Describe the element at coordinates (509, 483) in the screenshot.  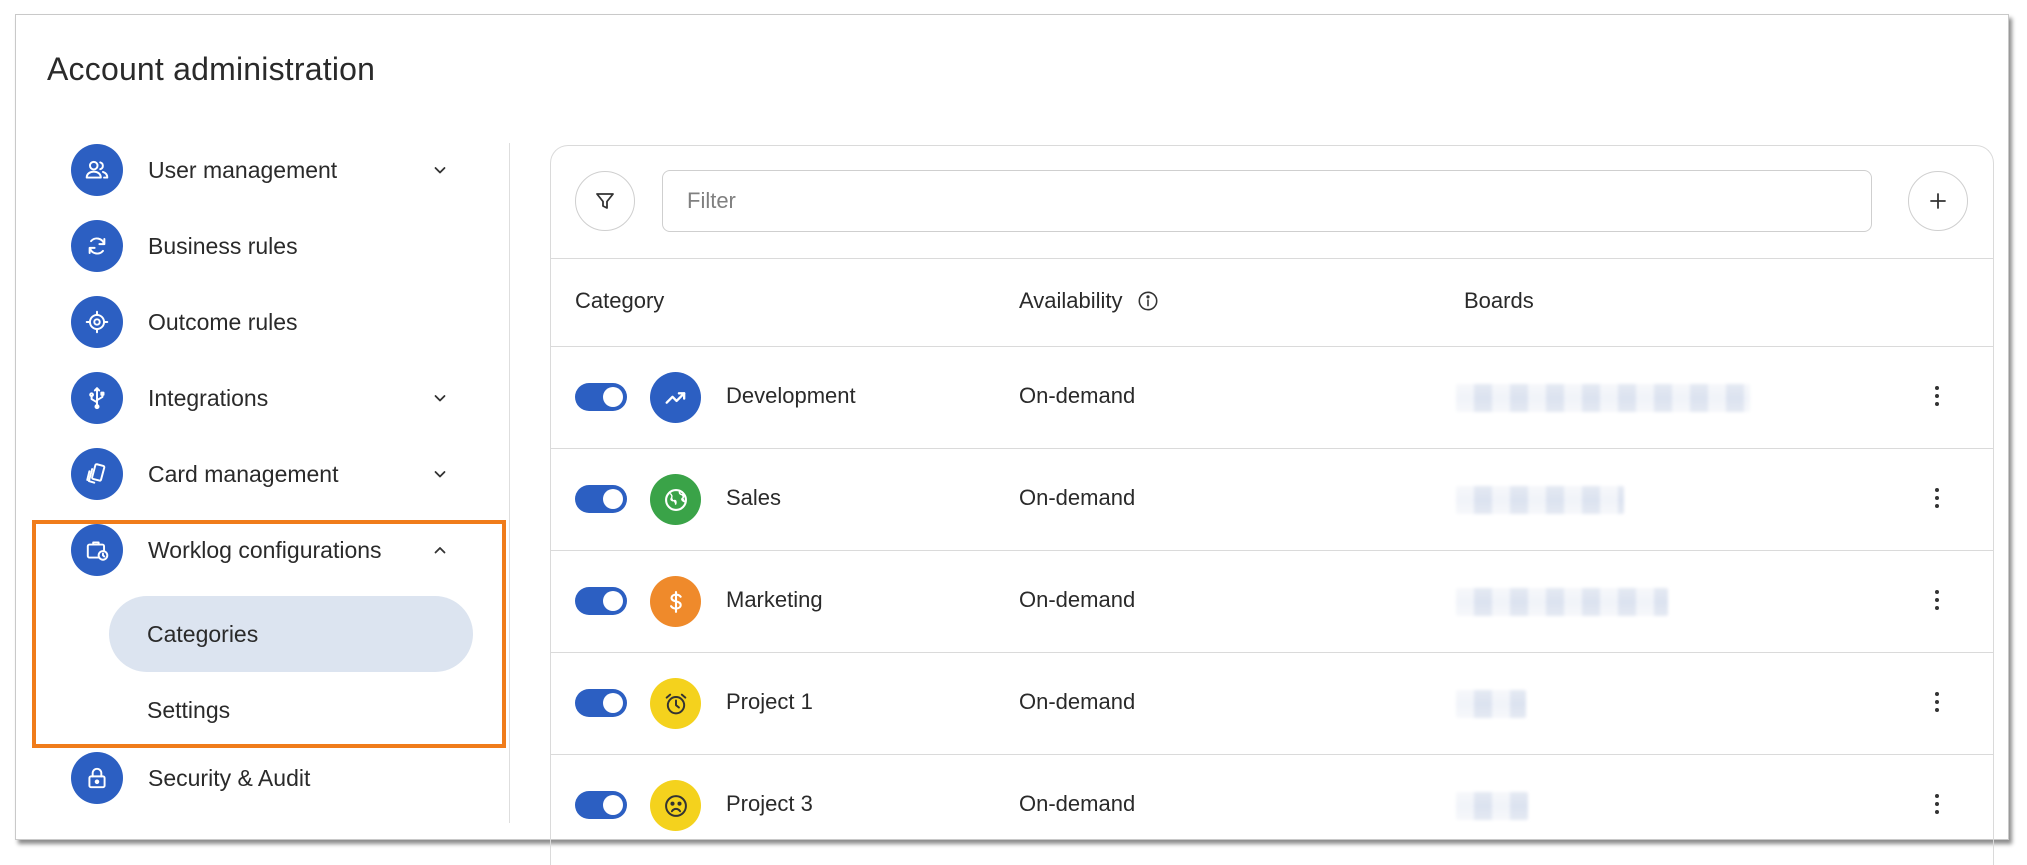
I see `sidebar-divider` at that location.